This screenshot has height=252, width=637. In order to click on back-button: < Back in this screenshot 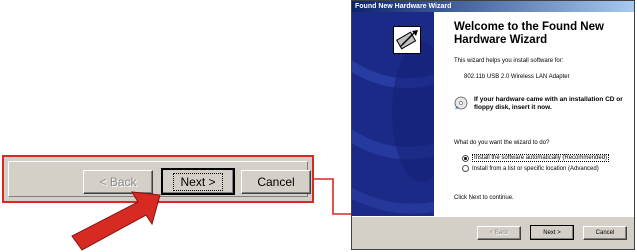, I will do `click(499, 233)`.